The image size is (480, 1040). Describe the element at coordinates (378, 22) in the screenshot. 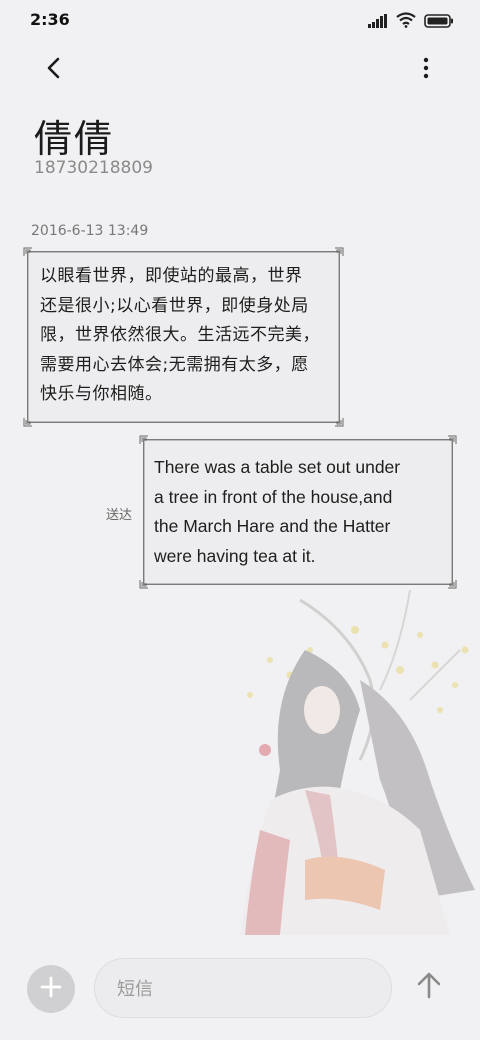

I see `signal-icon` at that location.